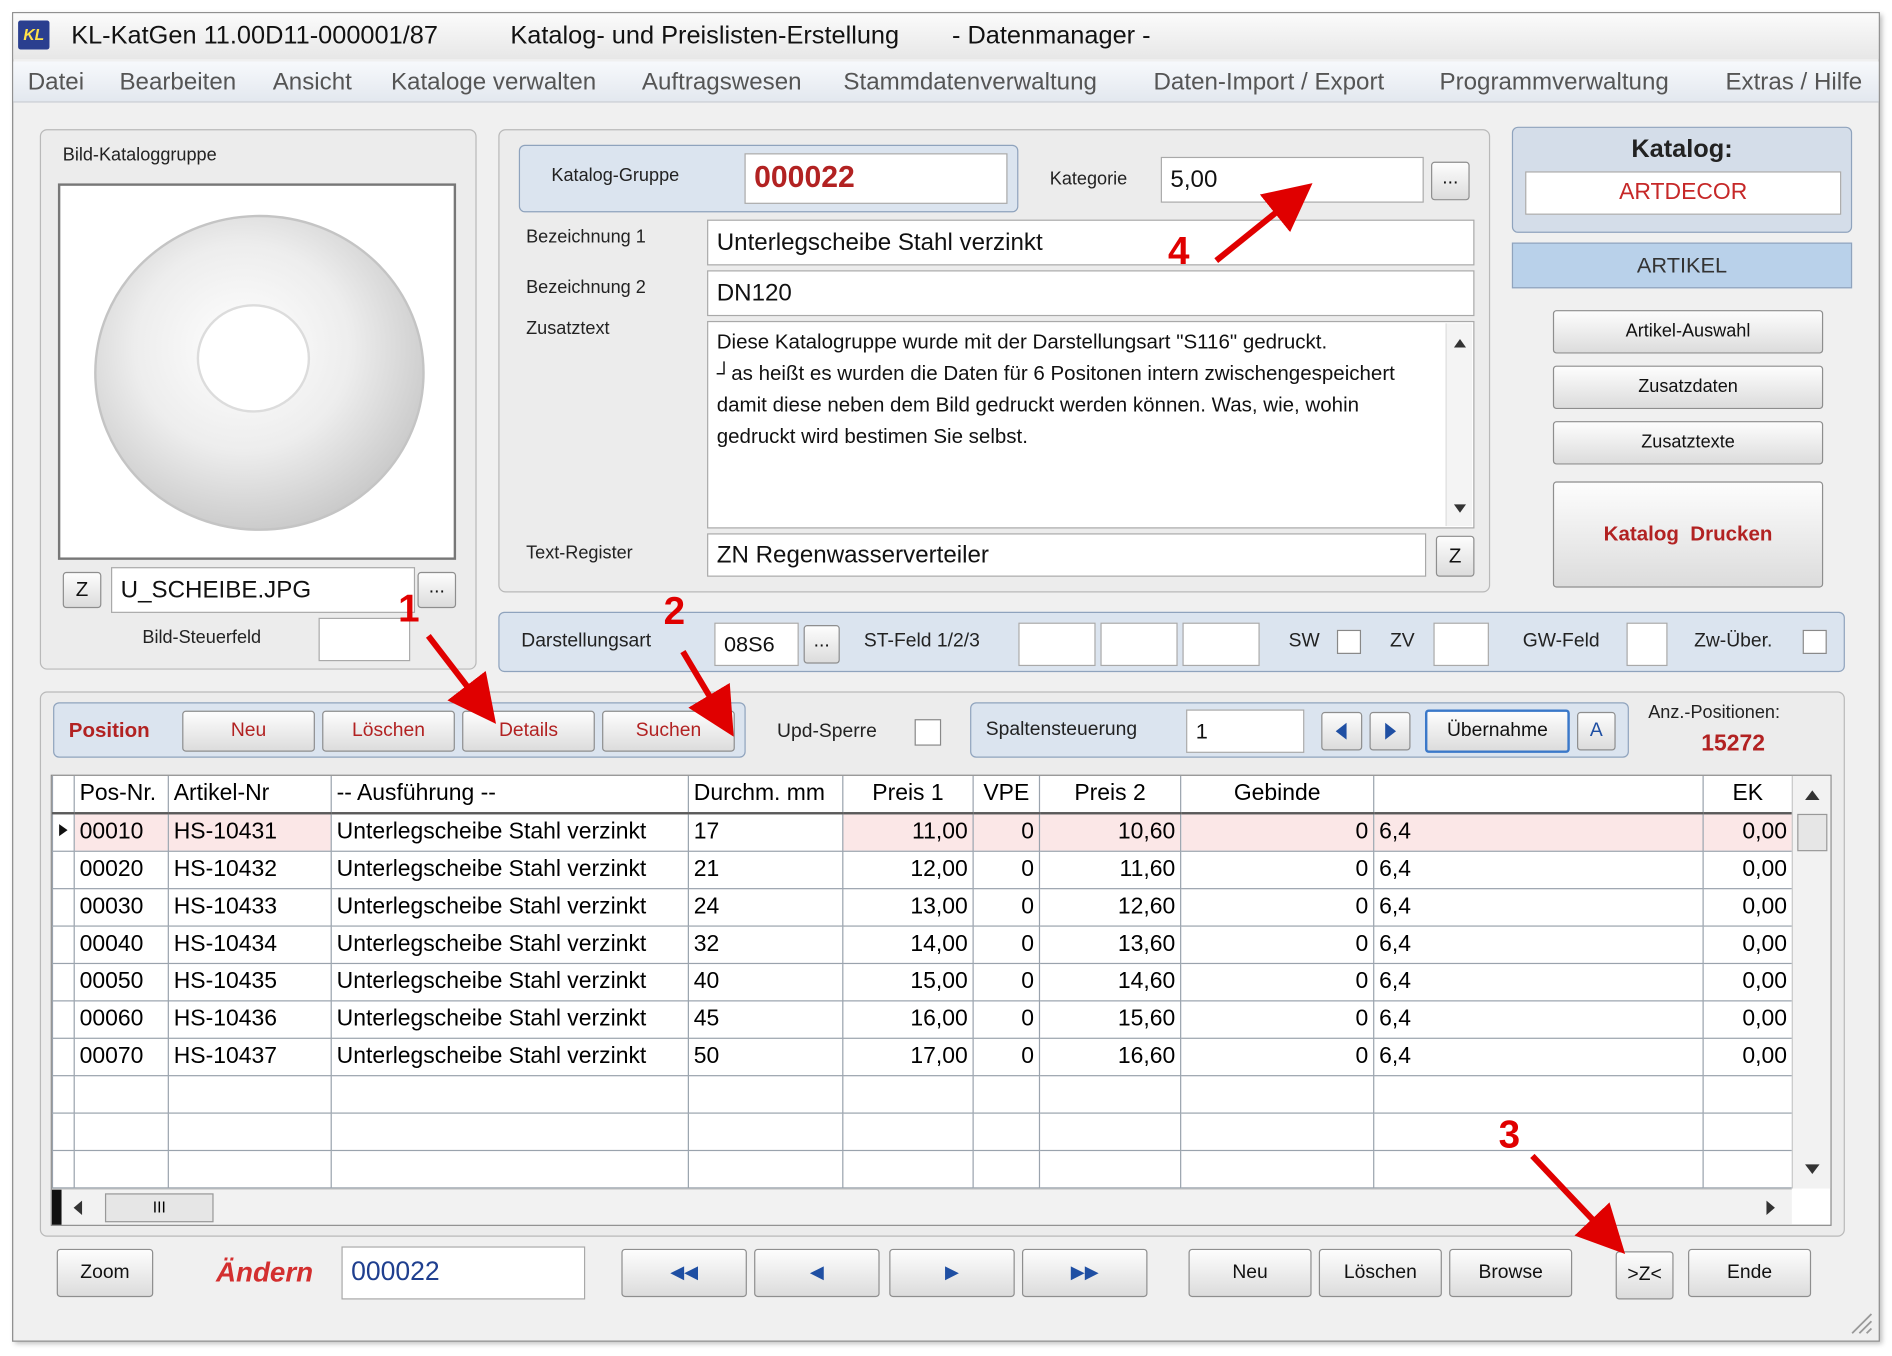  What do you see at coordinates (409, 608) in the screenshot?
I see `annotation-label-1: 1` at bounding box center [409, 608].